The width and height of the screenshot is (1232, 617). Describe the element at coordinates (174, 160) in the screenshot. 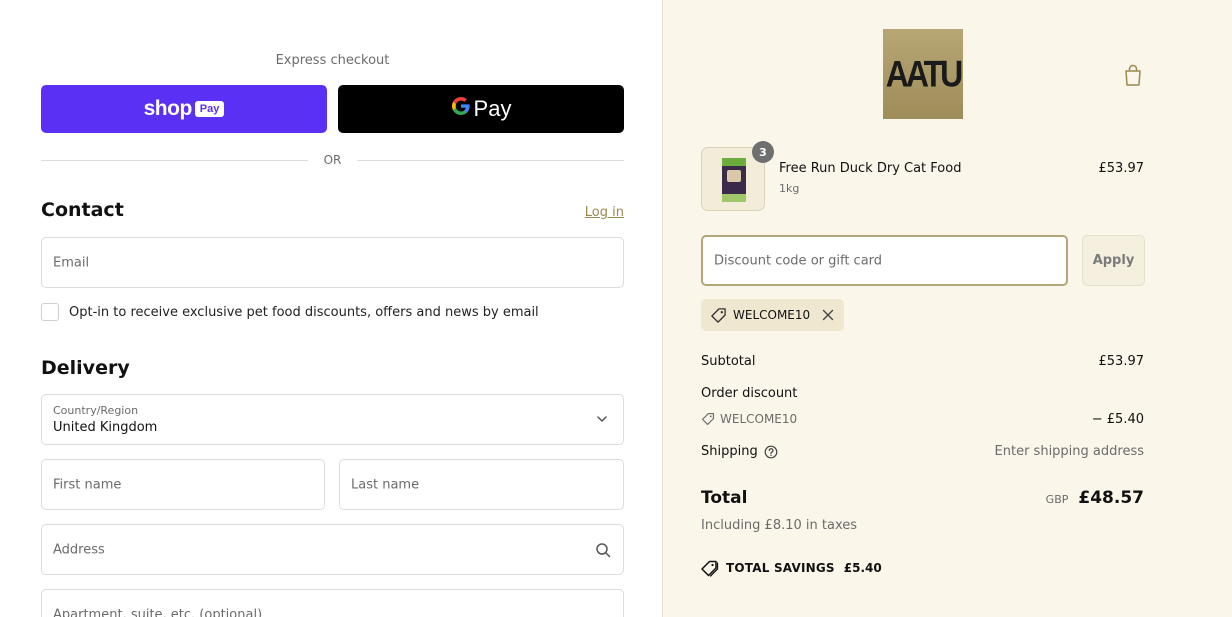

I see `divider-line-left` at that location.